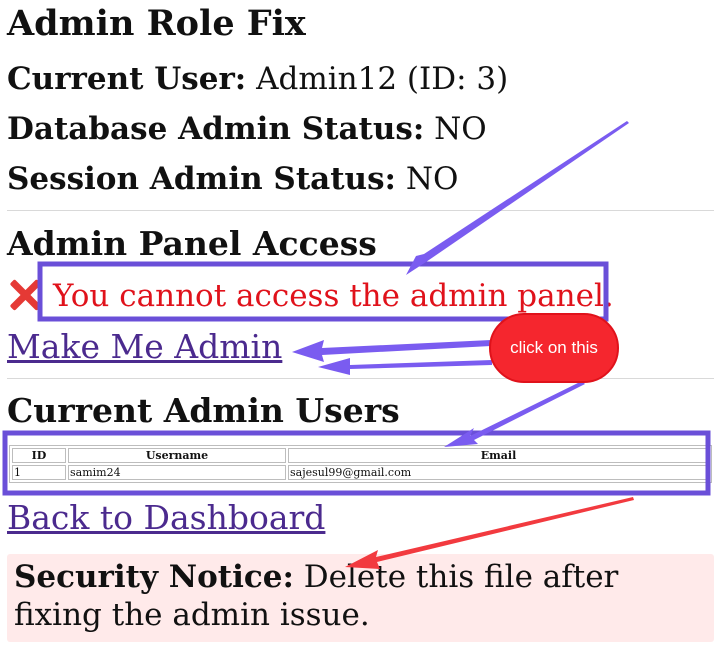  Describe the element at coordinates (166, 518) in the screenshot. I see `back-to-dashboard-link: Back to Dashboard` at that location.